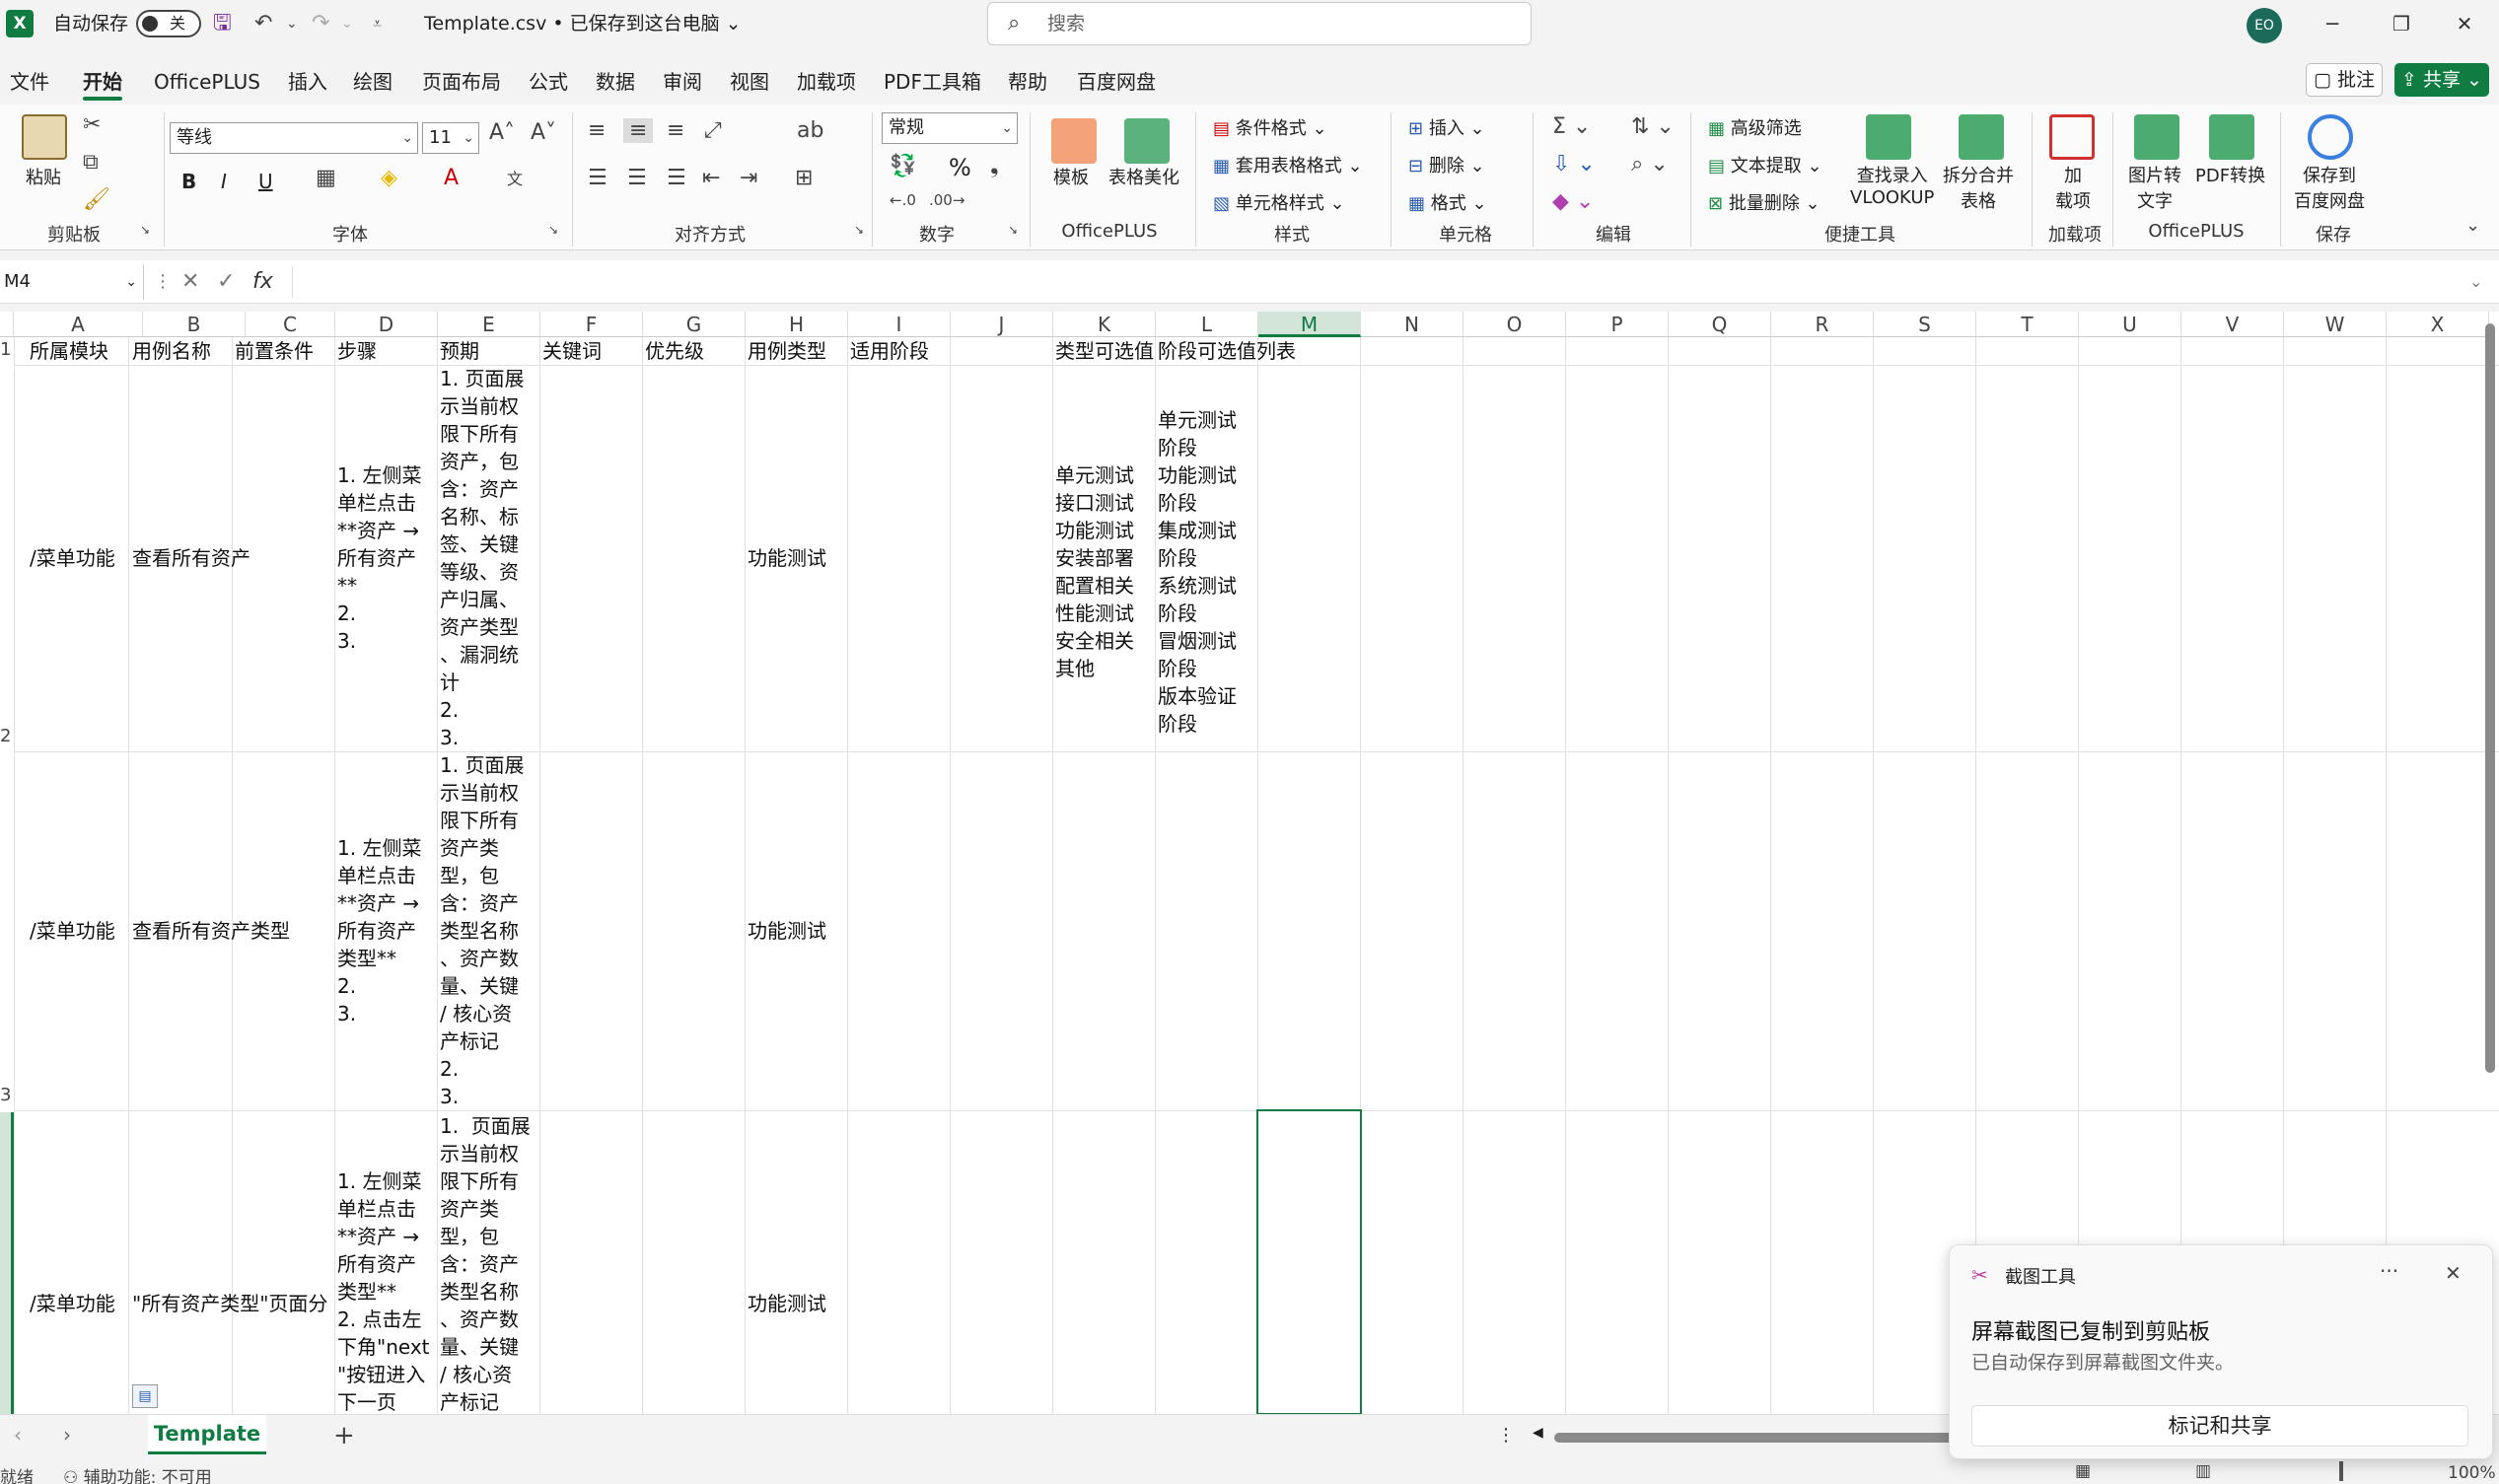 This screenshot has width=2499, height=1484. What do you see at coordinates (7, 324) in the screenshot?
I see `select-all-corner` at bounding box center [7, 324].